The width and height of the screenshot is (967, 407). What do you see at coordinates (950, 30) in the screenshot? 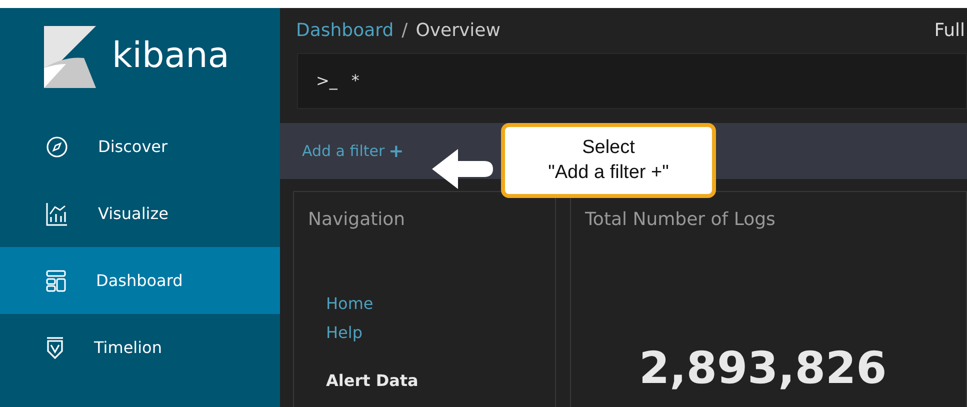
I see `full-screen-link: Full` at bounding box center [950, 30].